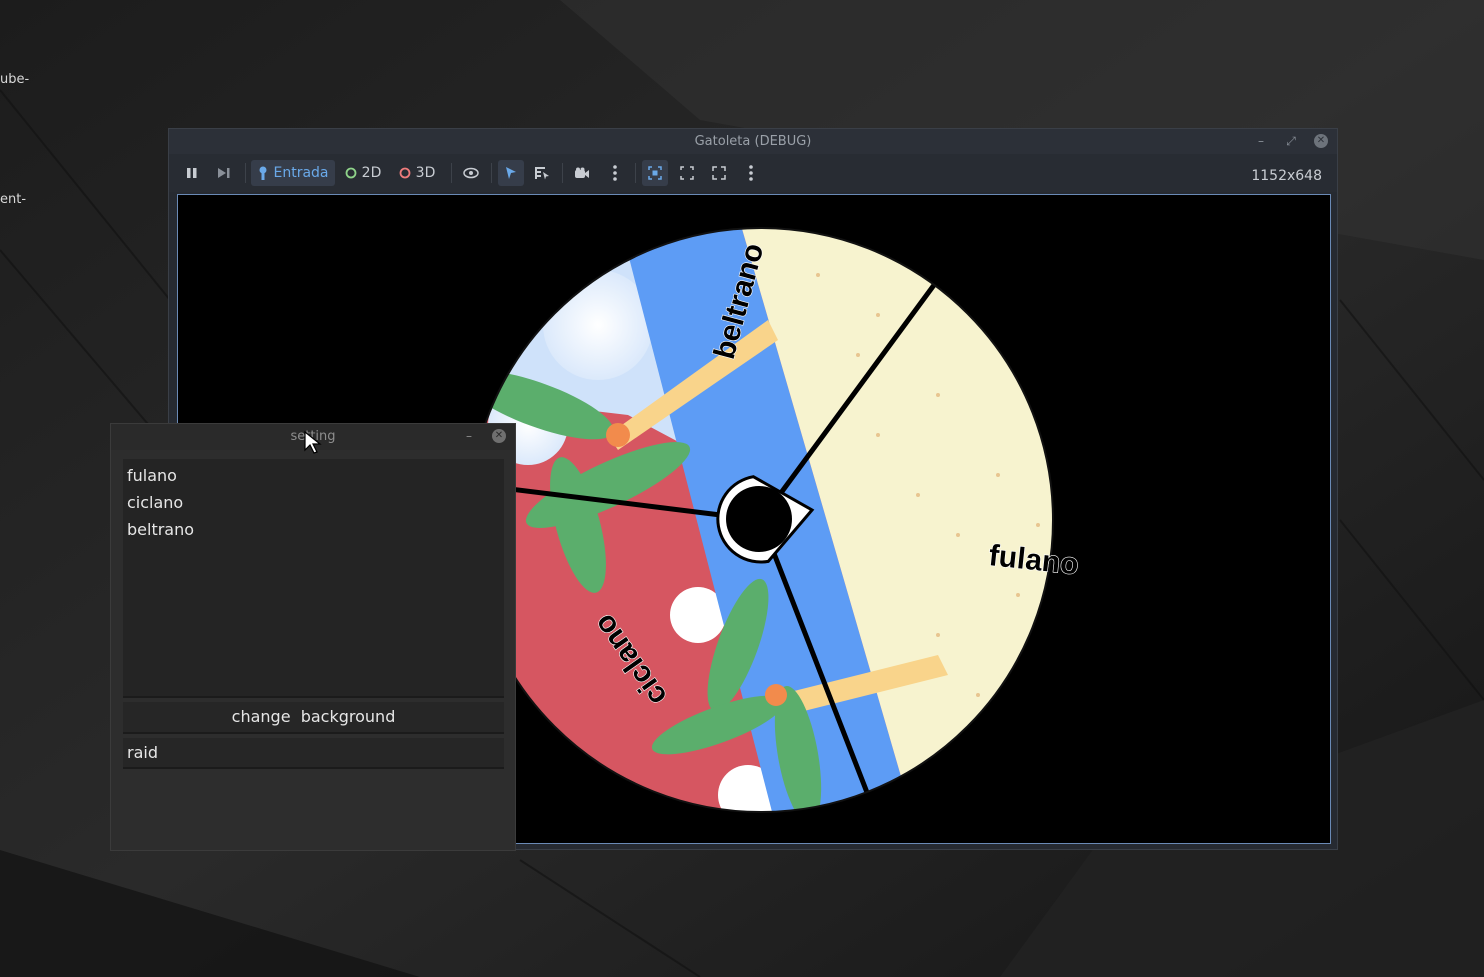  What do you see at coordinates (152, 475) in the screenshot?
I see `name-line: fulano` at bounding box center [152, 475].